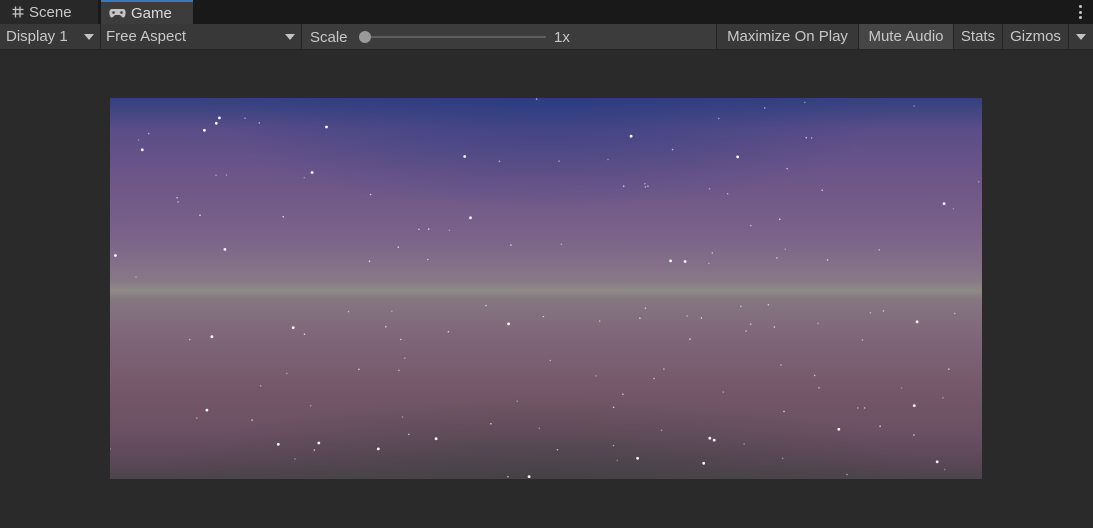 The image size is (1093, 528). I want to click on tab-game-label: Game, so click(151, 13).